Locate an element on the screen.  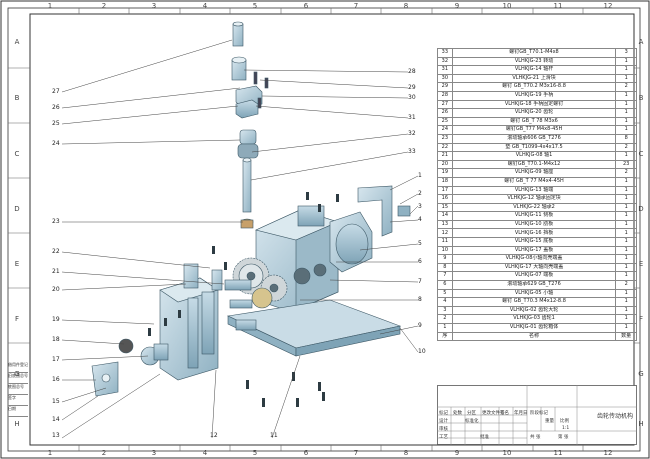
zone-label-bottom: 1 is located at coordinates (50, 453).